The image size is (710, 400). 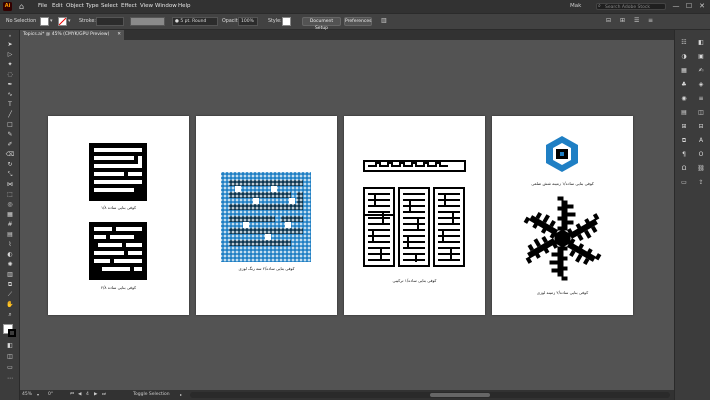 I want to click on first-artboard-icon: ⏮, so click(x=72, y=395).